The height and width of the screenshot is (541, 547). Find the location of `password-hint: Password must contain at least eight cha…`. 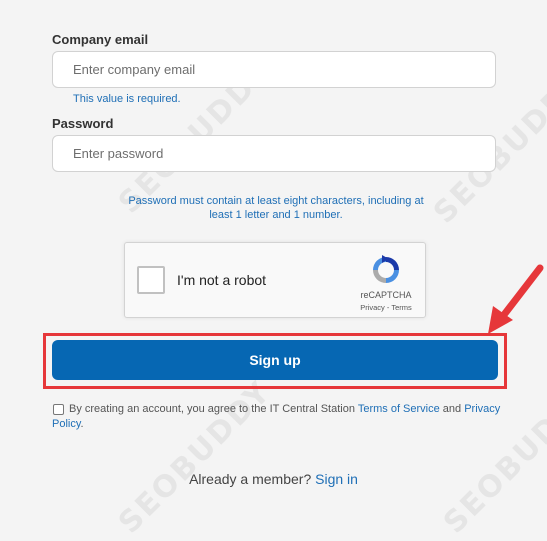

password-hint: Password must contain at least eight cha… is located at coordinates (276, 208).